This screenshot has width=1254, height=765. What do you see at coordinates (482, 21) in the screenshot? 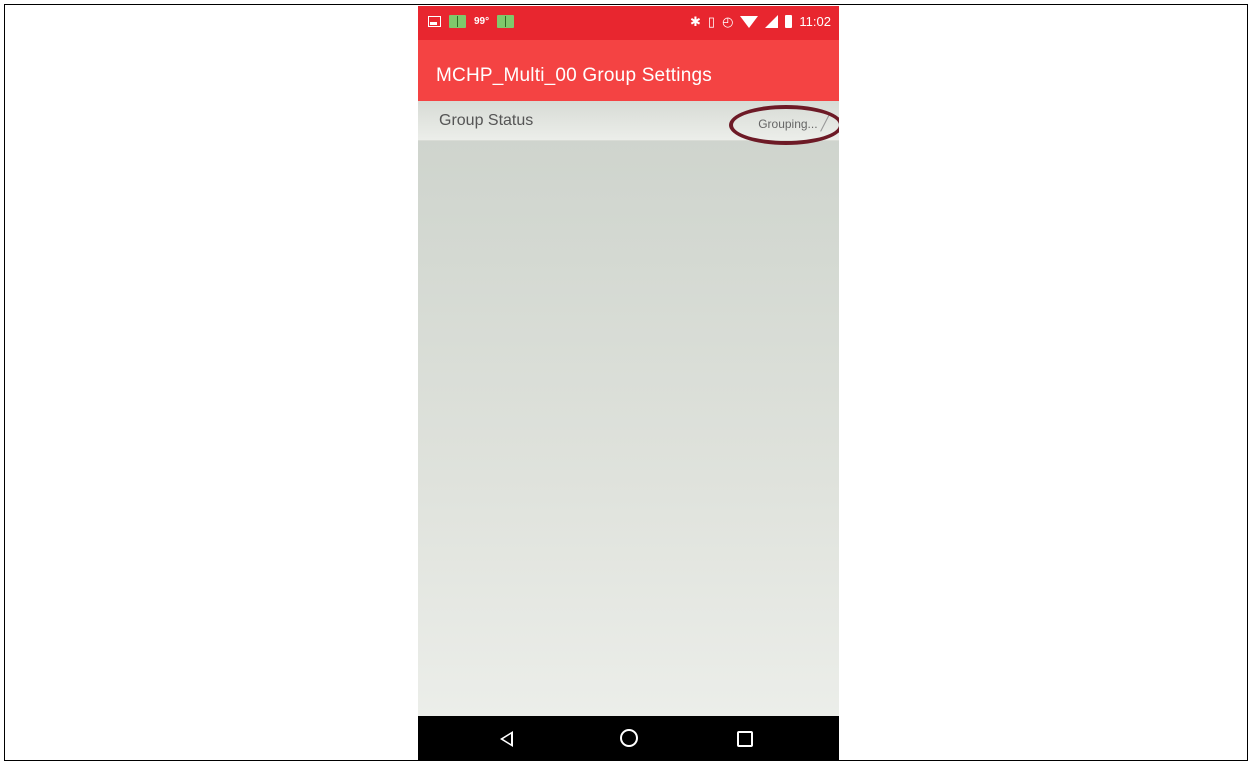
I see `temperature-text: 99°` at bounding box center [482, 21].